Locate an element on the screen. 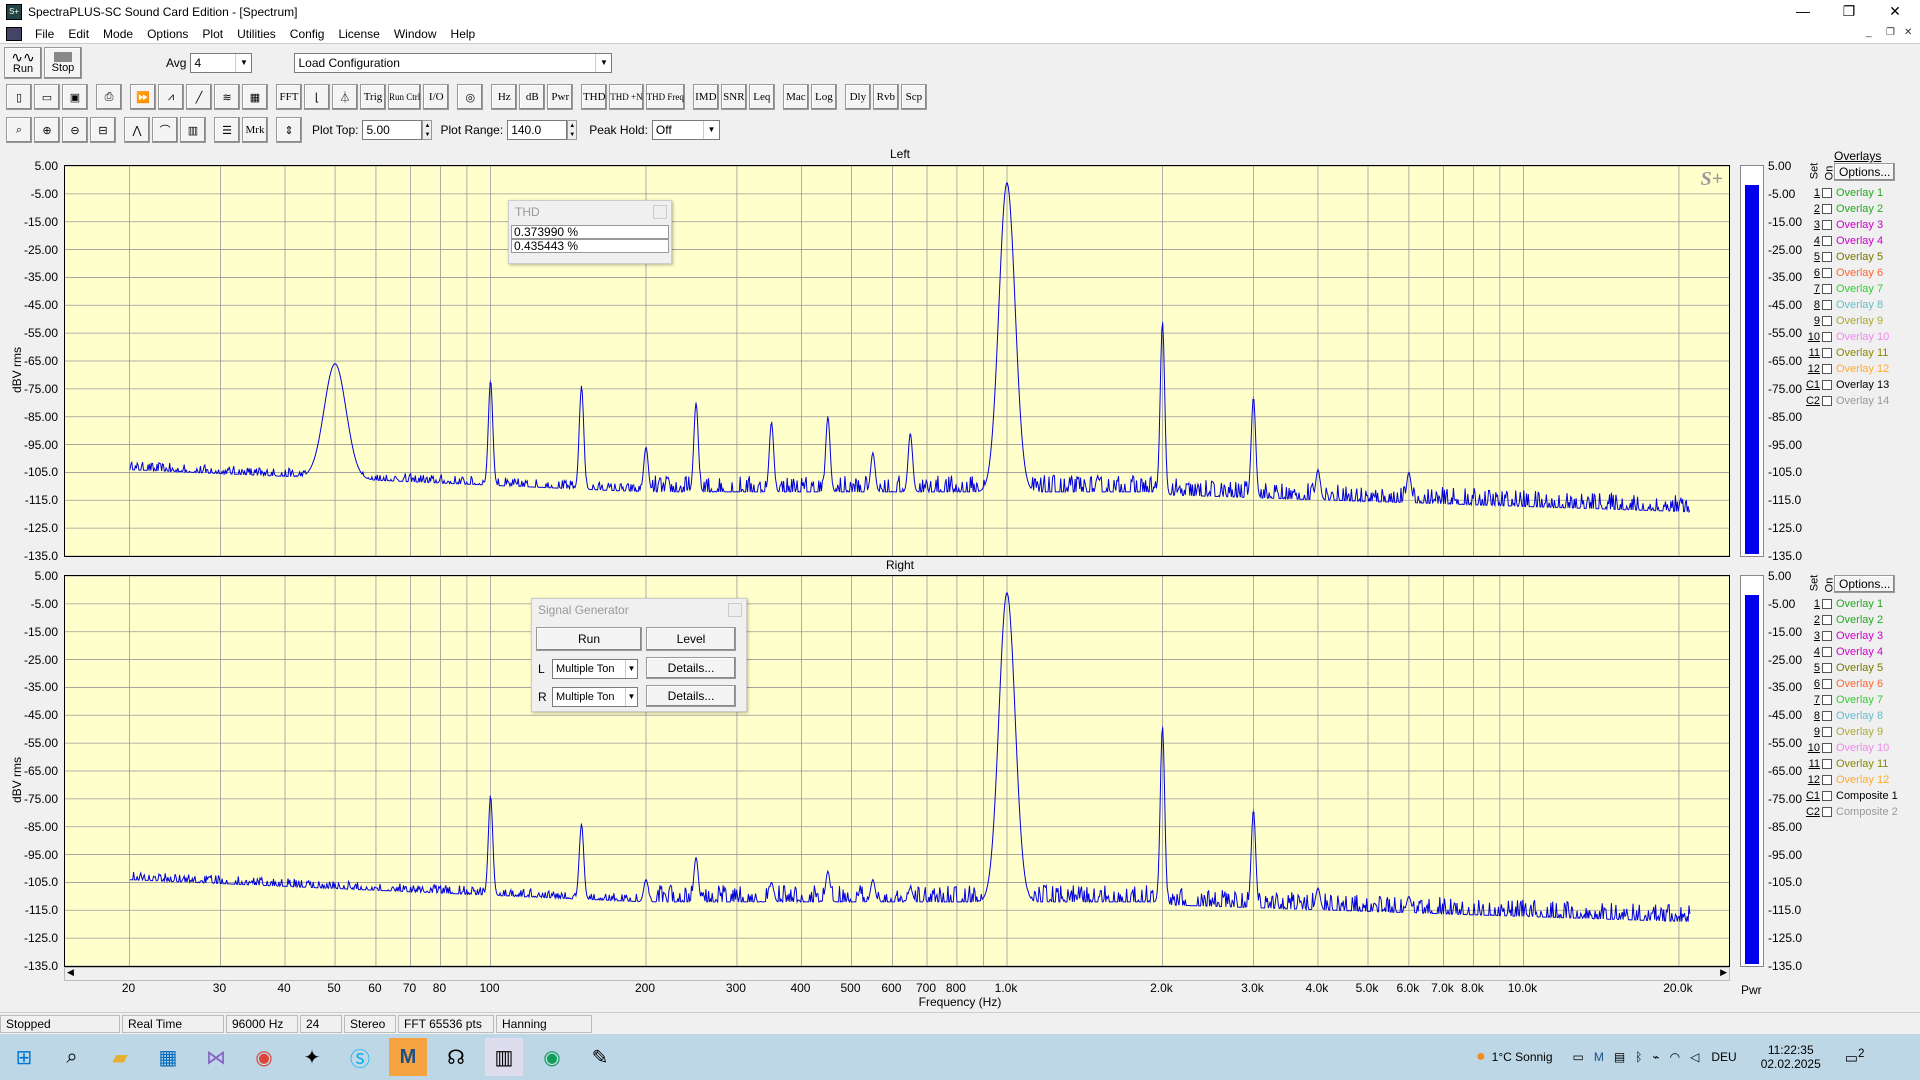  file-explorer-icon: ▰ is located at coordinates (120, 1057).